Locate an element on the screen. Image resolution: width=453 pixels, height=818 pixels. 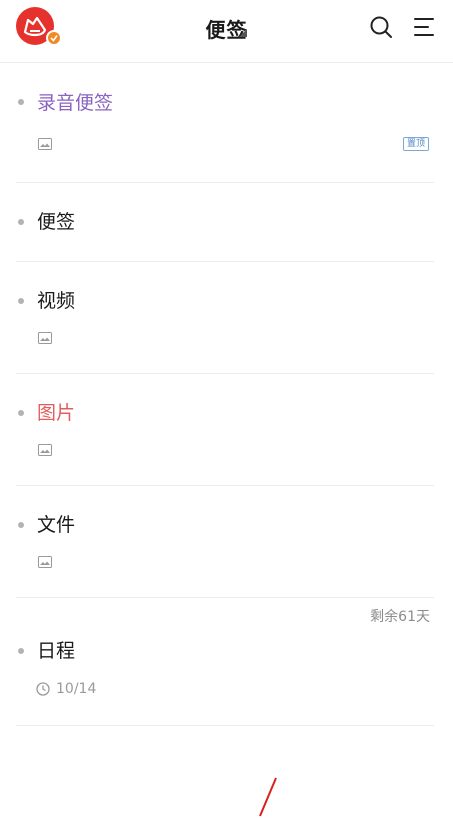
note-item: 剩余61天 日程 10/14 is located at coordinates (225, 662).